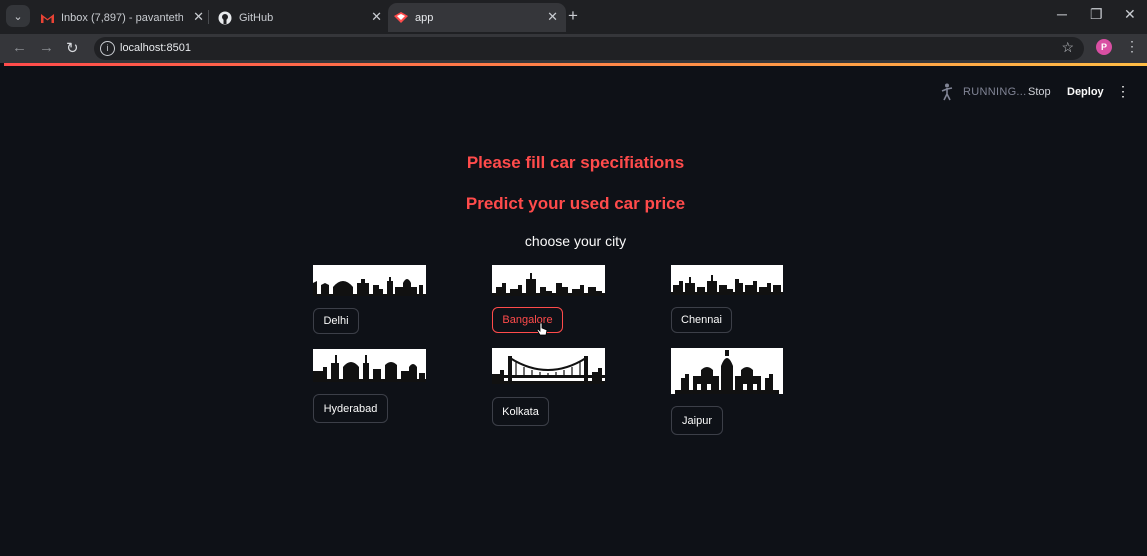 Image resolution: width=1147 pixels, height=556 pixels. I want to click on streamlit-icon, so click(401, 18).